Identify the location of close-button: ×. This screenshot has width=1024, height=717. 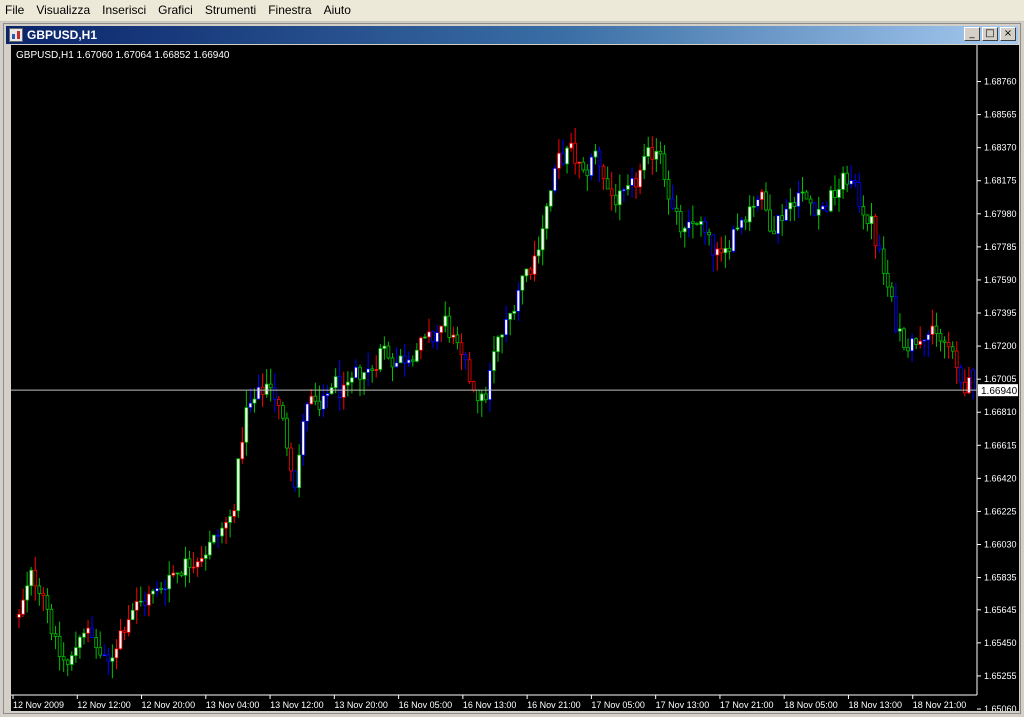
(1008, 34).